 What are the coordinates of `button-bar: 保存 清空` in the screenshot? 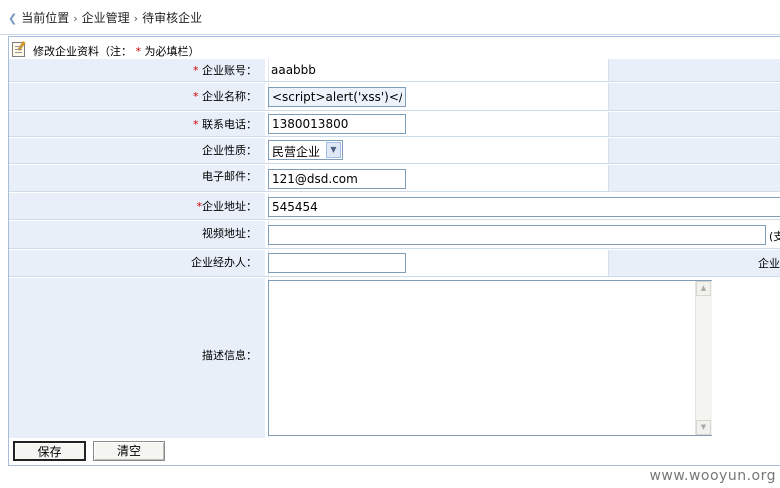 It's located at (394, 451).